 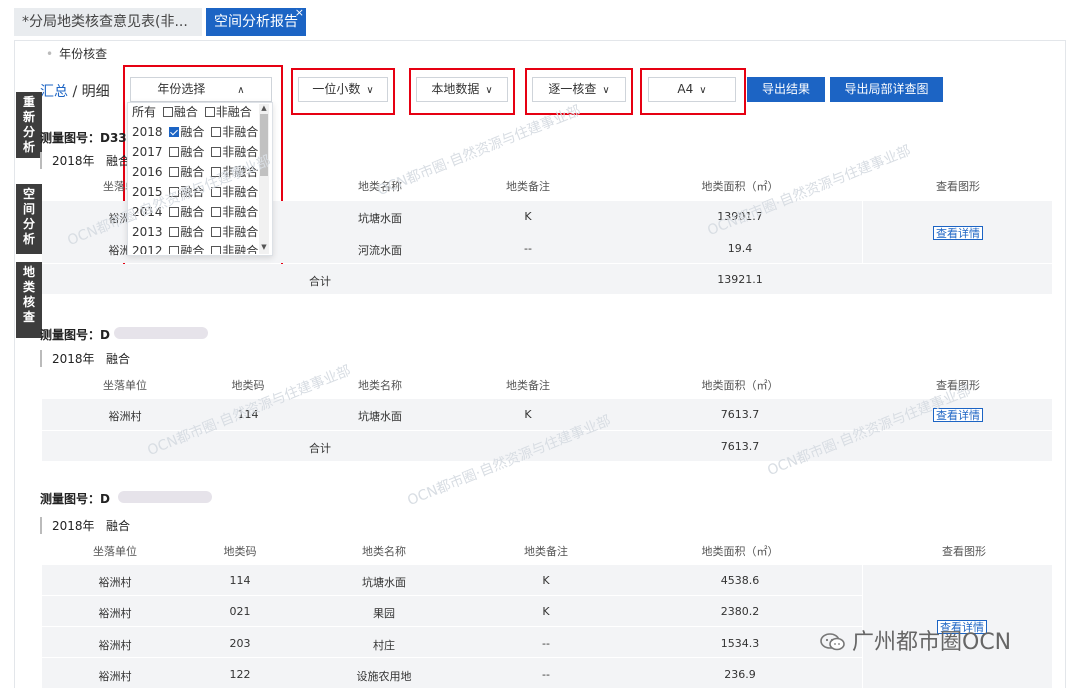 I want to click on close-icon: ×, so click(x=299, y=13).